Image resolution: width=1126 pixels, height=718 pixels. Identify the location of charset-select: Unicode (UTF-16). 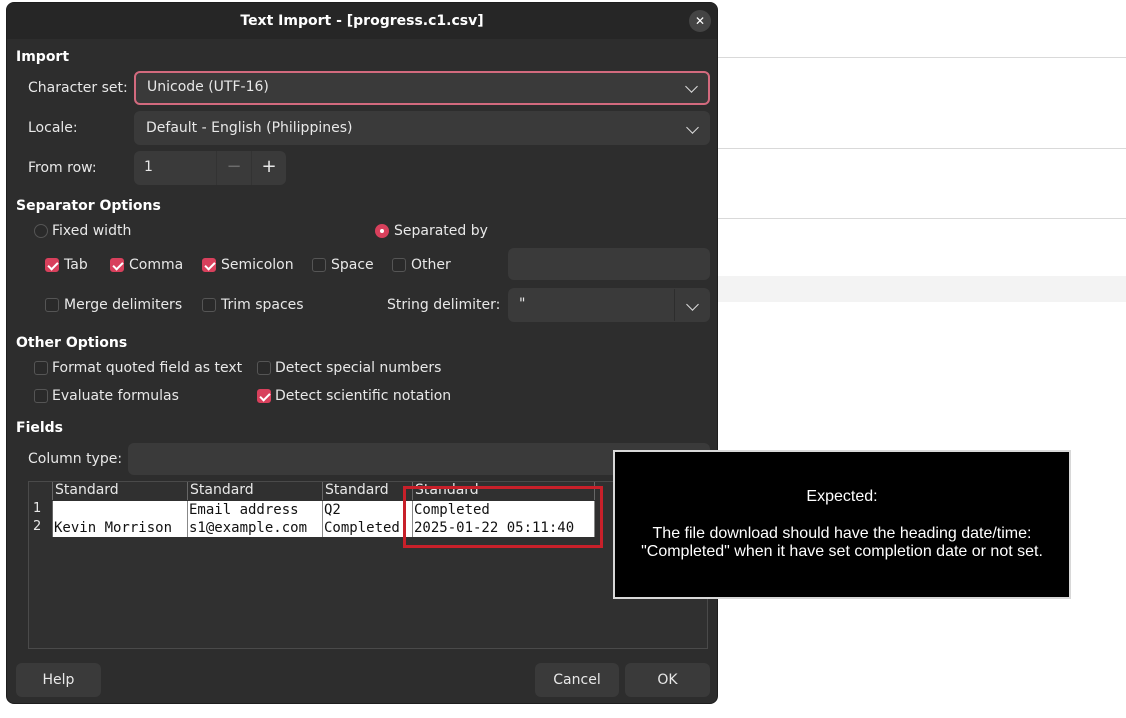
(422, 88).